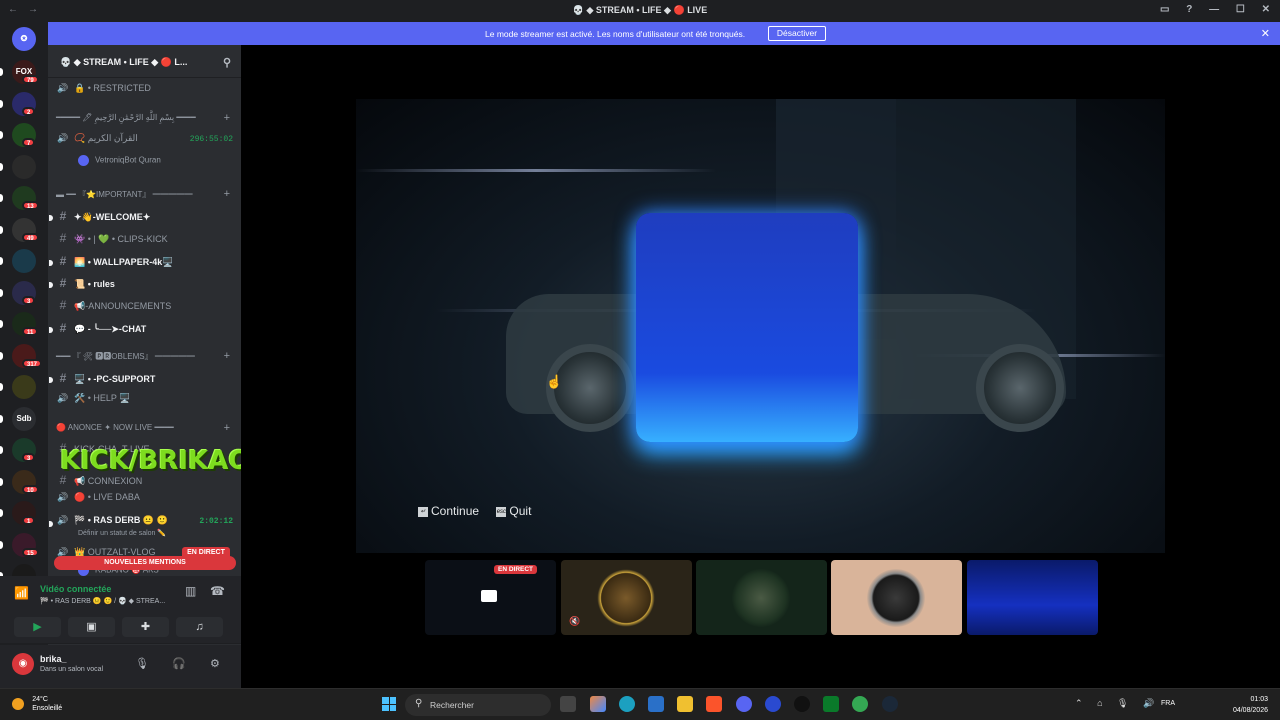  I want to click on server-icon: Sdb, so click(24, 418).